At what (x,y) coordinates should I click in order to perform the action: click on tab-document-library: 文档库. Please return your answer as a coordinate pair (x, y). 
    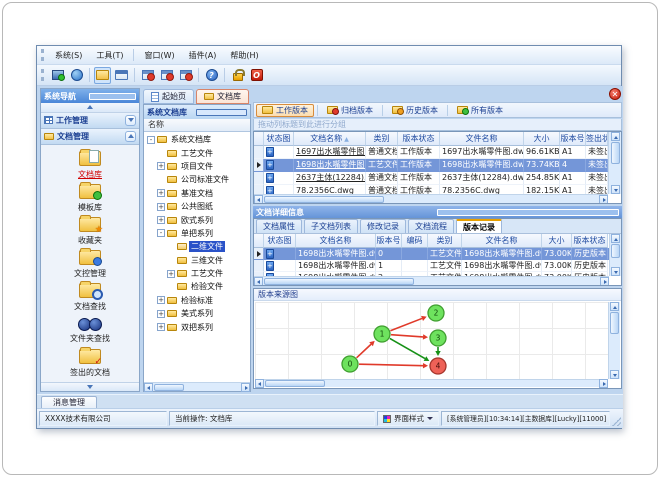
    Looking at the image, I should click on (222, 96).